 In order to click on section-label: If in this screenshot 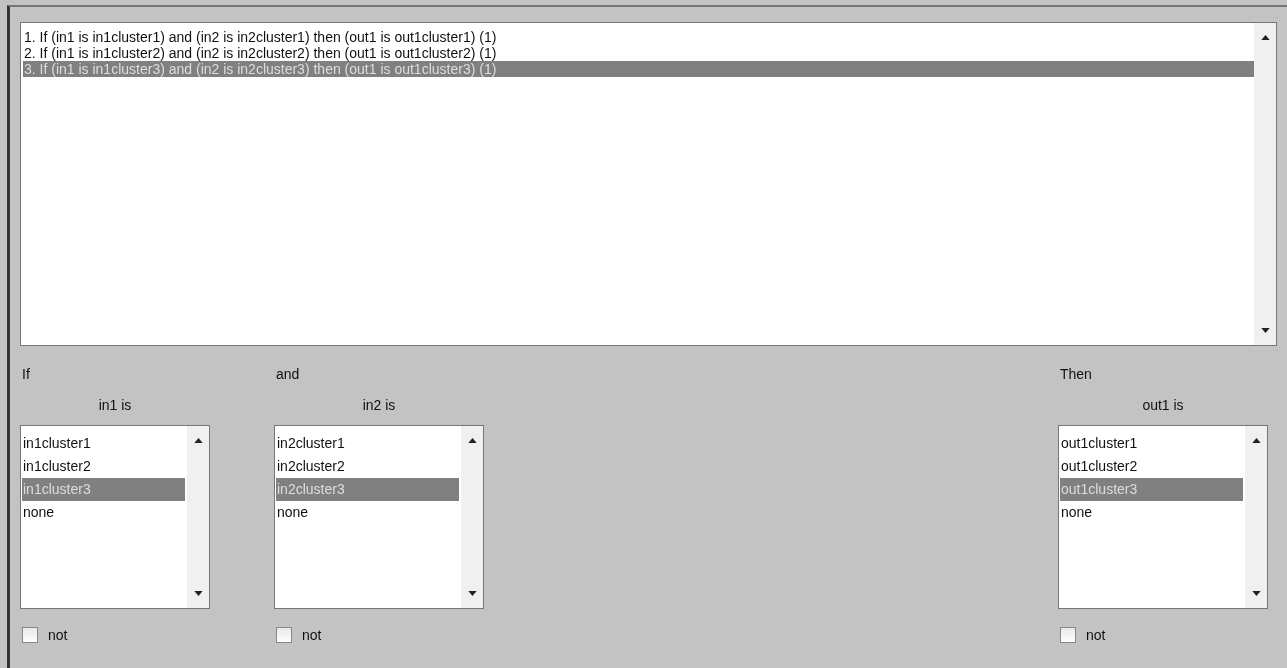, I will do `click(26, 375)`.